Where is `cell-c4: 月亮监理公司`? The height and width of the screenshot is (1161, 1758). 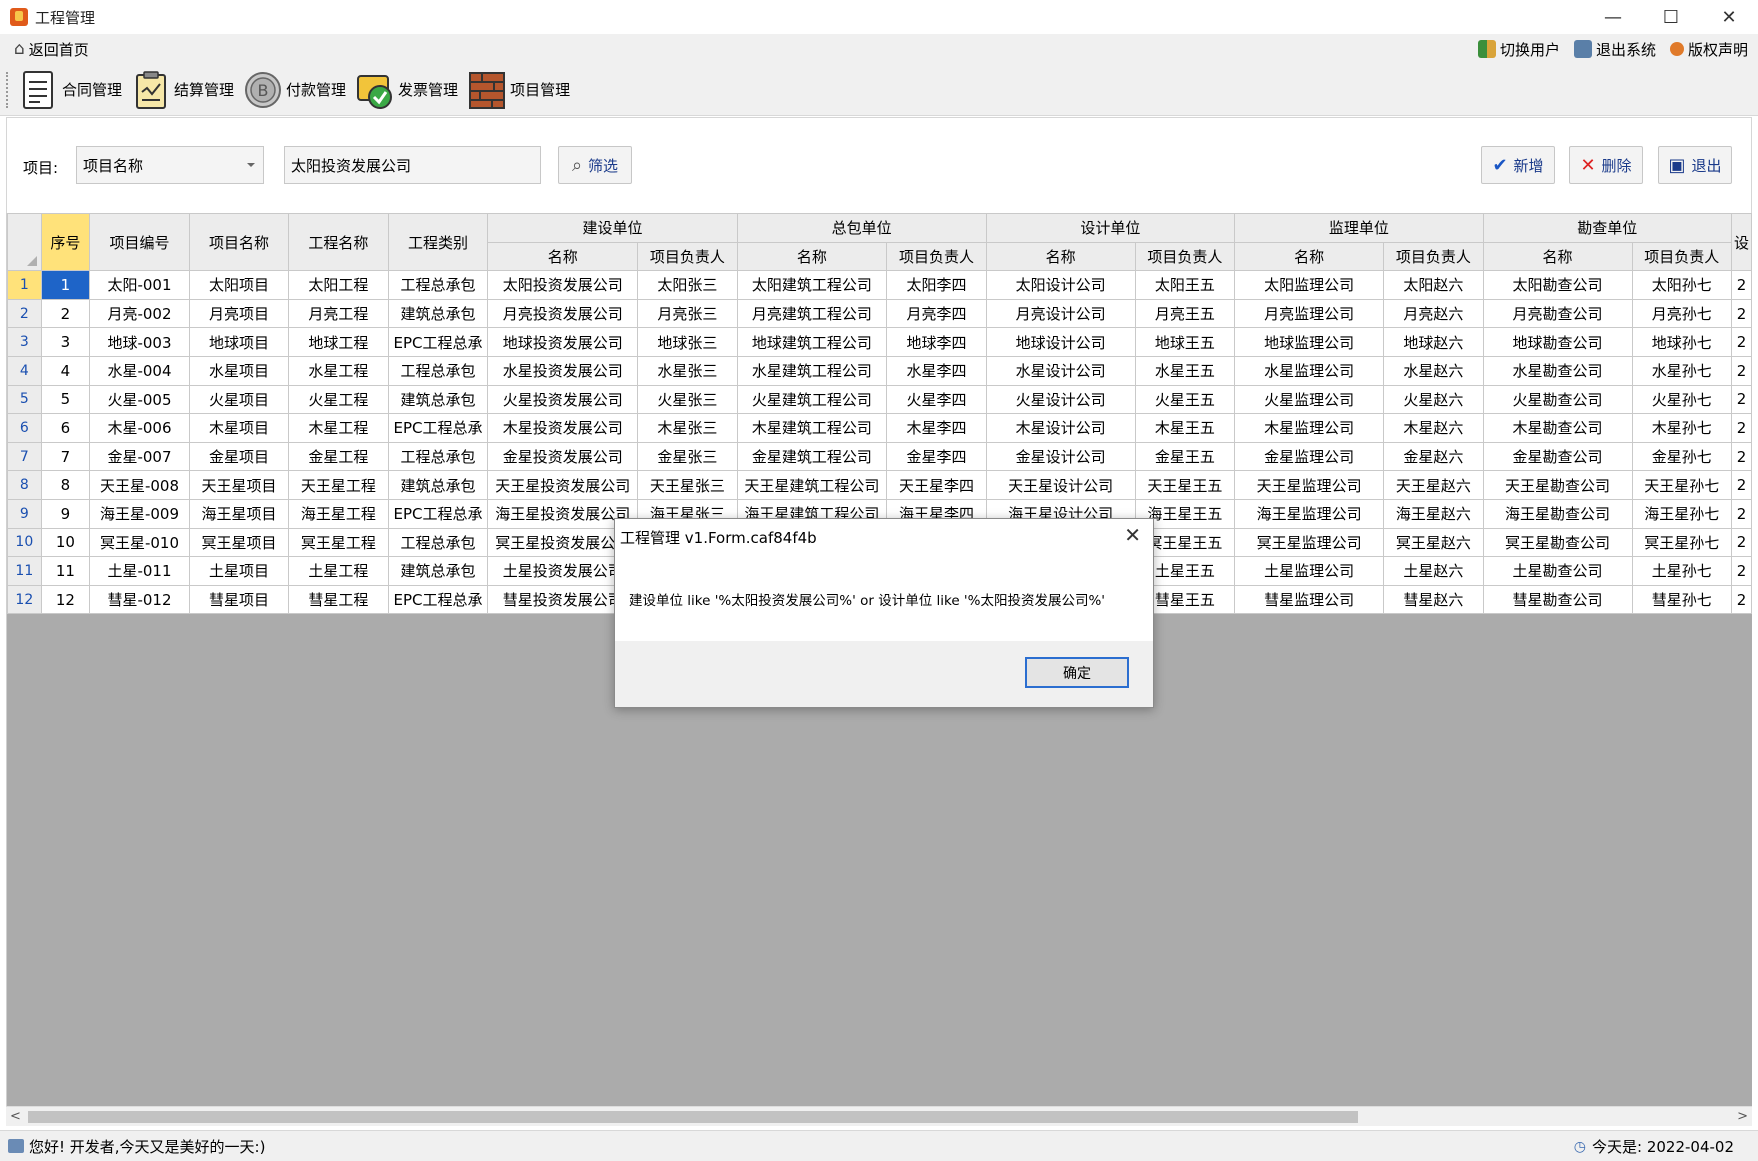
cell-c4: 月亮监理公司 is located at coordinates (1309, 313).